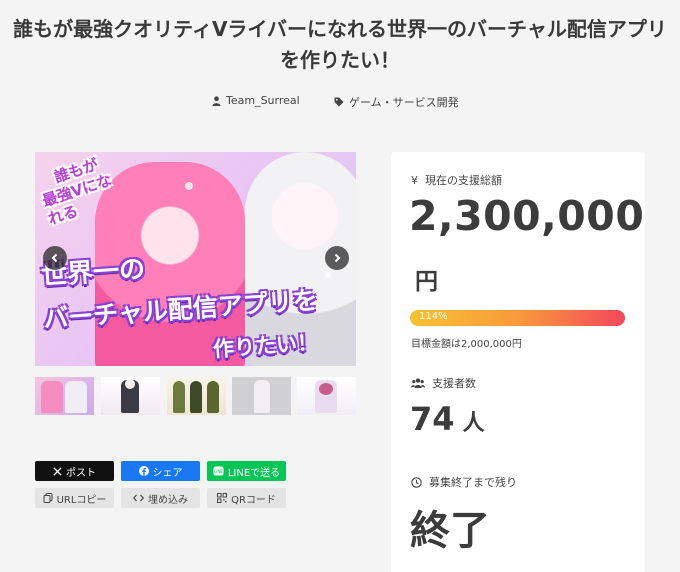  I want to click on supporters-label-row: 支援者数, so click(443, 383).